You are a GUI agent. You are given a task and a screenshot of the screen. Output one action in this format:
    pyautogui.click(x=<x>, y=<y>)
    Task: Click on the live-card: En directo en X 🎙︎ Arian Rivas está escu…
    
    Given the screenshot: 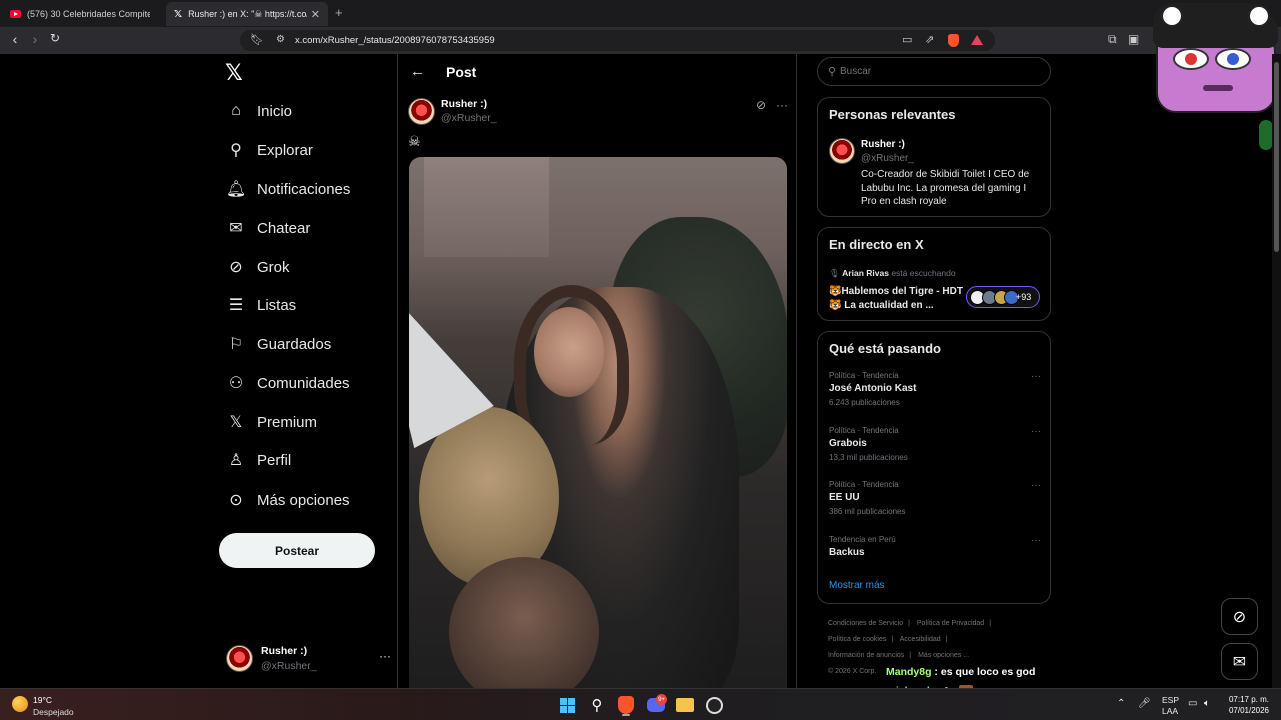 What is the action you would take?
    pyautogui.click(x=934, y=274)
    